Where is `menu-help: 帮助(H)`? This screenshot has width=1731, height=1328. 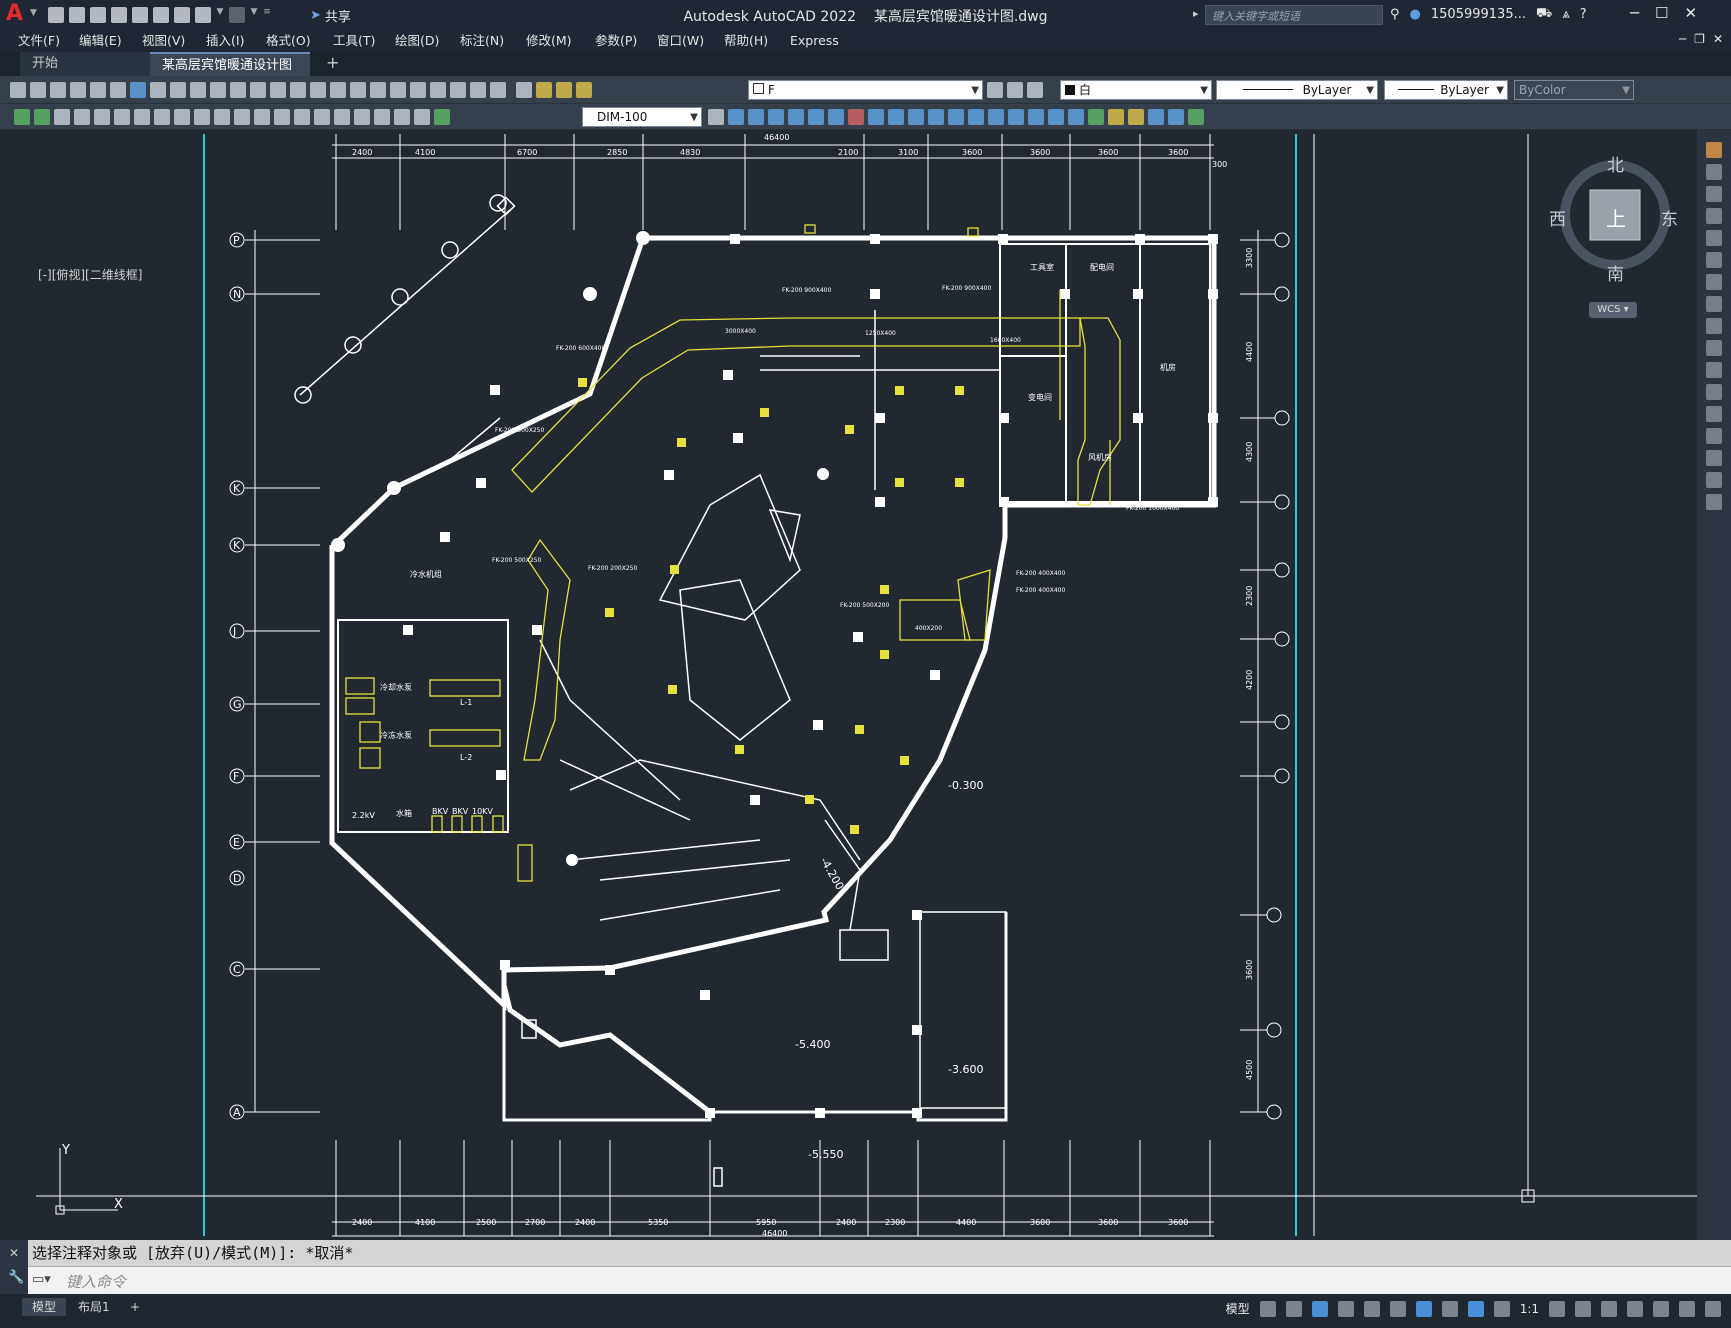 menu-help: 帮助(H) is located at coordinates (746, 41).